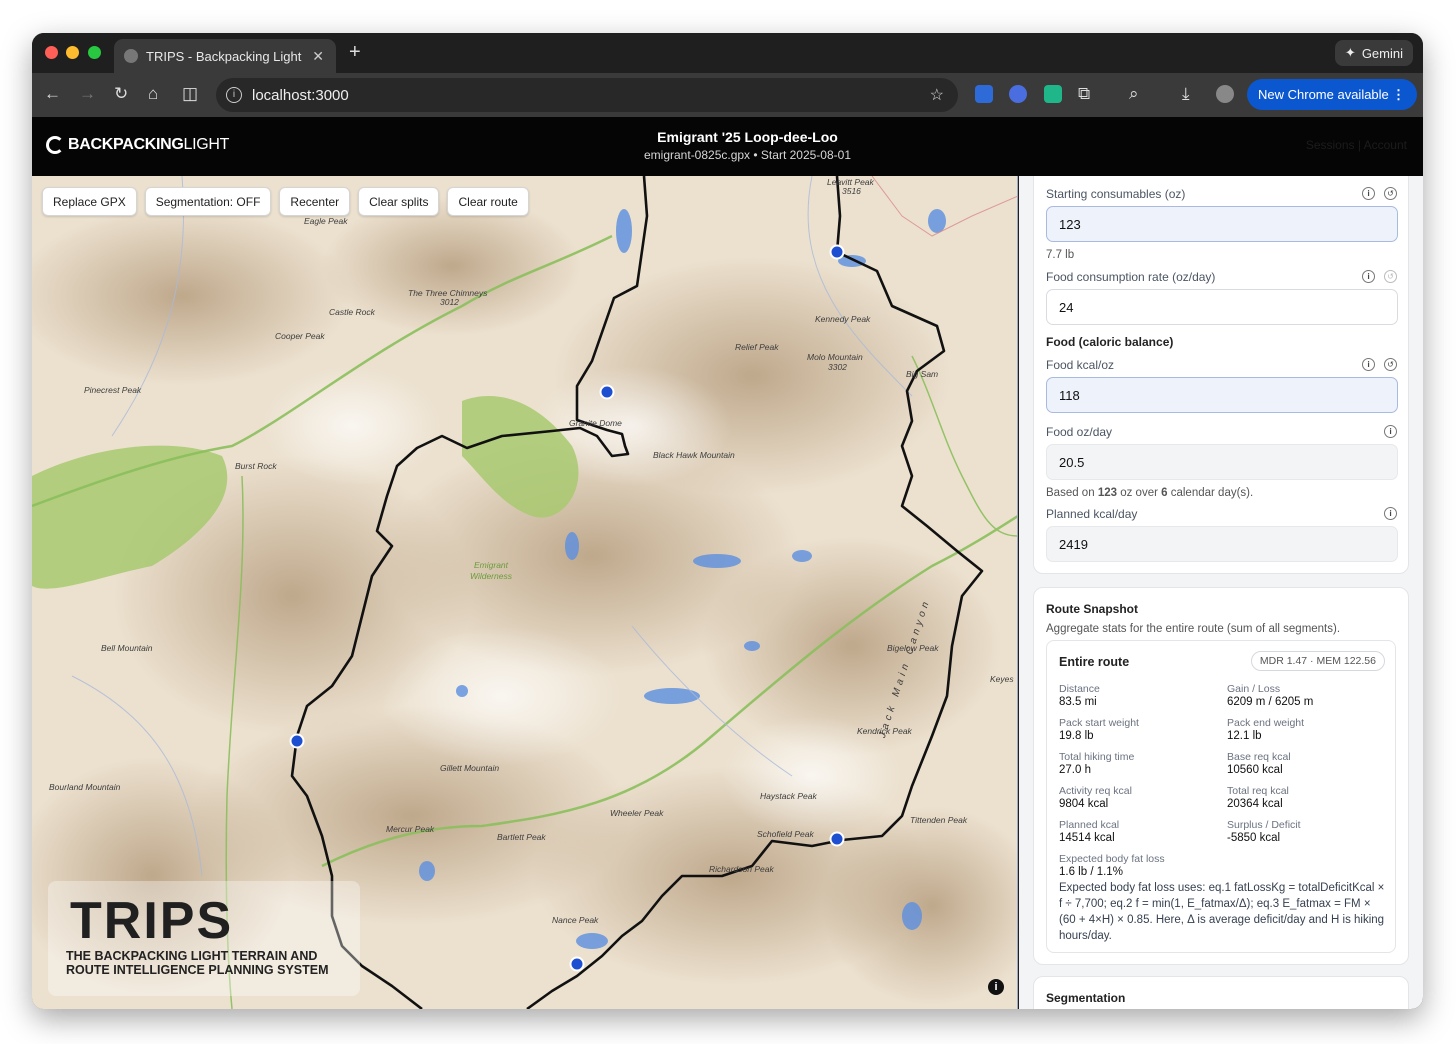 This screenshot has height=1044, width=1456. What do you see at coordinates (1225, 94) in the screenshot?
I see `profile-avatar-icon` at bounding box center [1225, 94].